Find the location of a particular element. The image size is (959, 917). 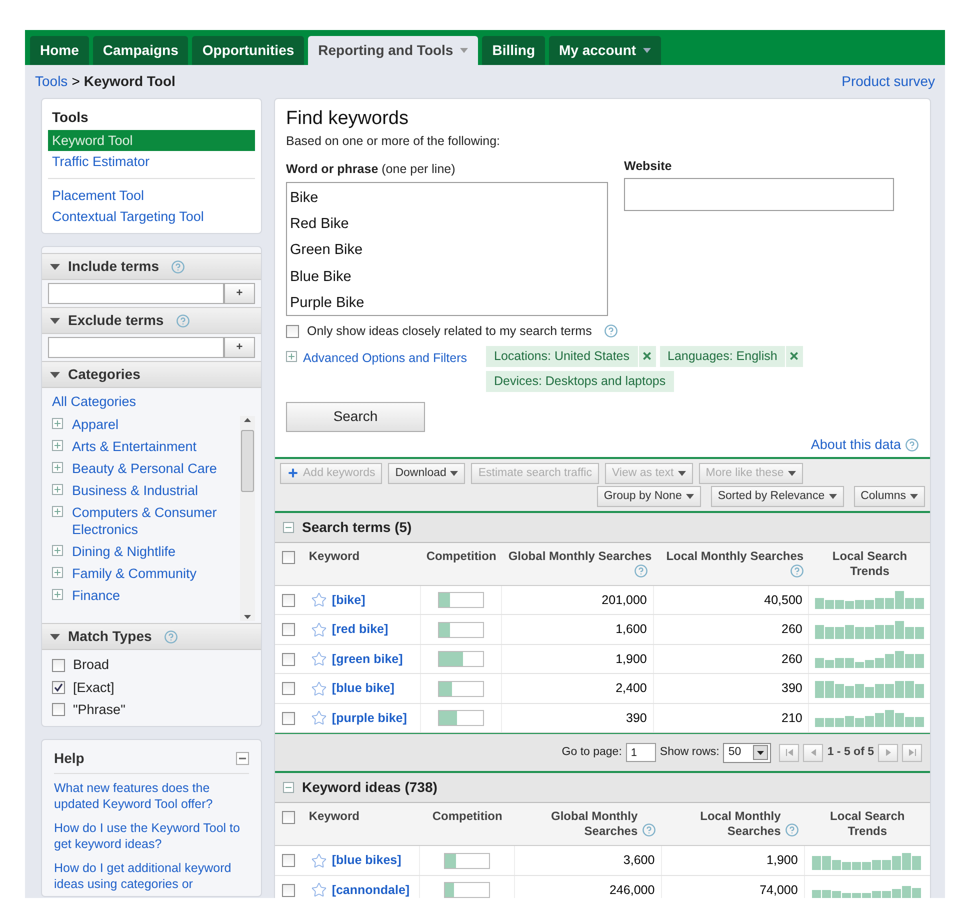

about-data-link: About this data is located at coordinates (855, 444).